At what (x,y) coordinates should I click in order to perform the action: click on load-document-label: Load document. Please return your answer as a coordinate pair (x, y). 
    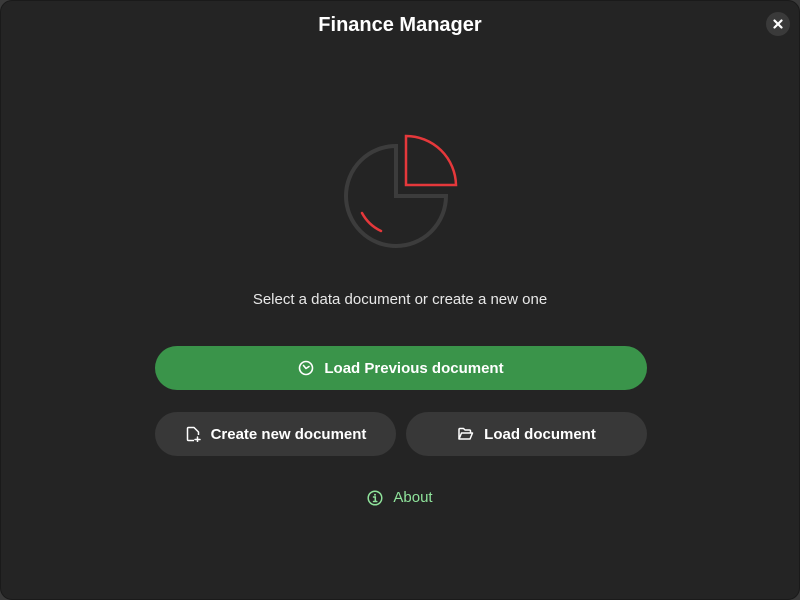
    Looking at the image, I should click on (540, 434).